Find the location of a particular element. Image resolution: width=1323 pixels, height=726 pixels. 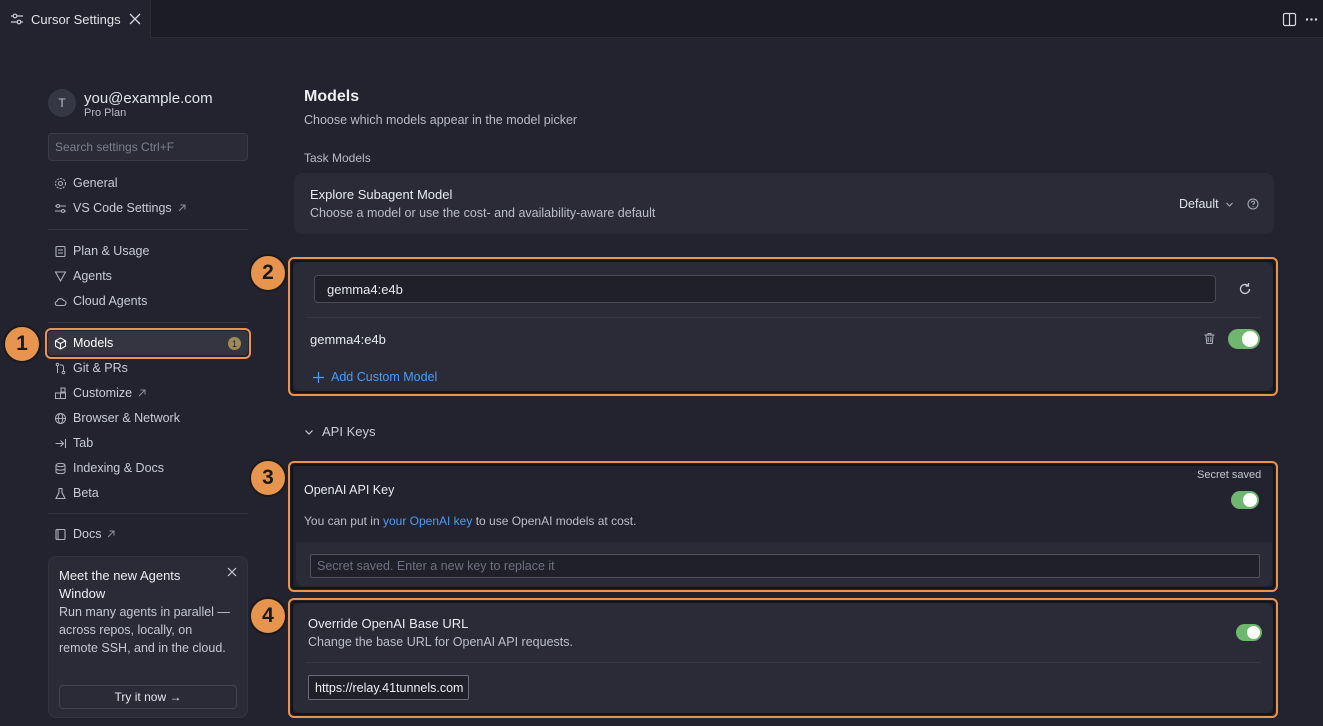

sidebar-item-indexing-docs: Indexing & Docs is located at coordinates (148, 468).